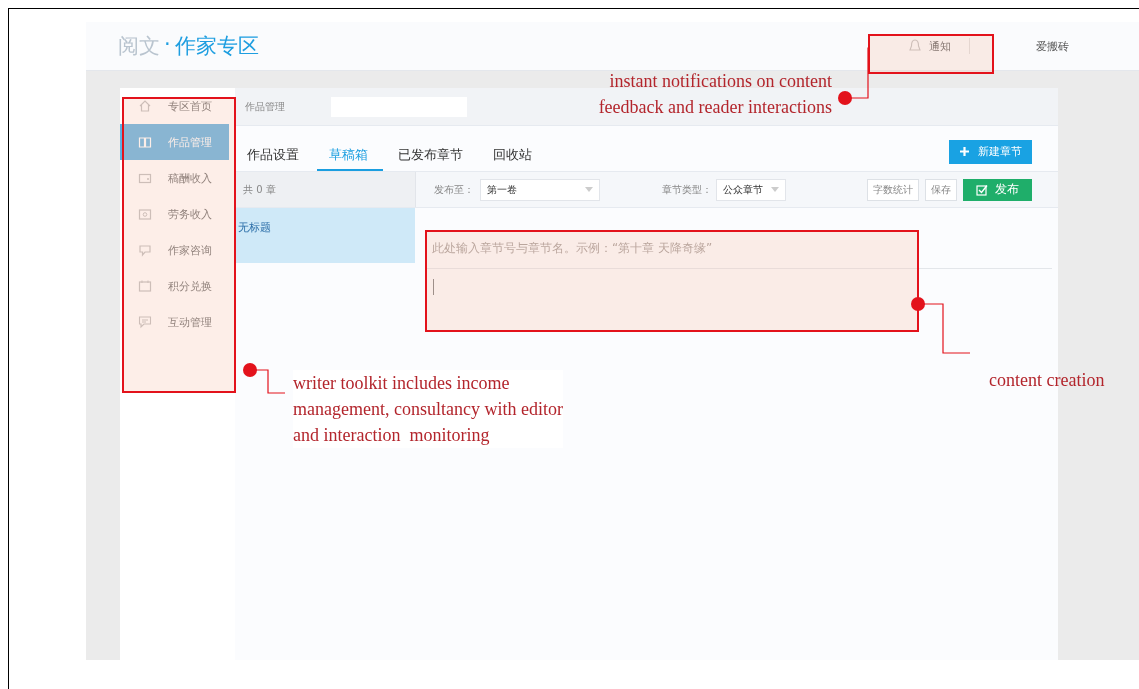 The width and height of the screenshot is (1139, 689). Describe the element at coordinates (174, 142) in the screenshot. I see `sidebar-item: 作品管理` at that location.